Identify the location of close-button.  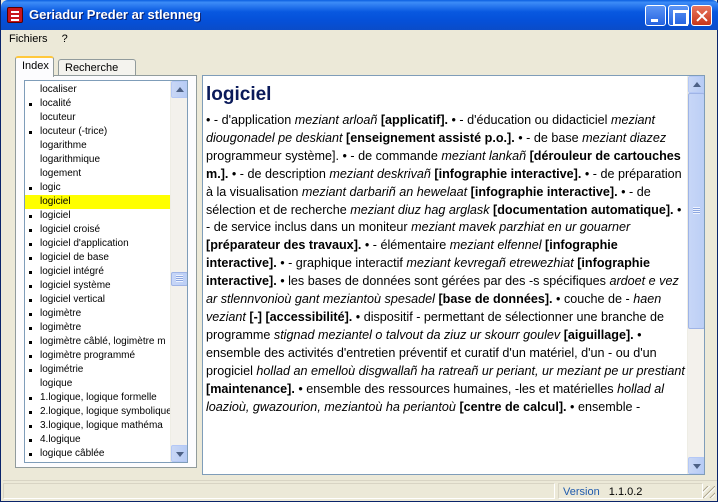
(701, 15).